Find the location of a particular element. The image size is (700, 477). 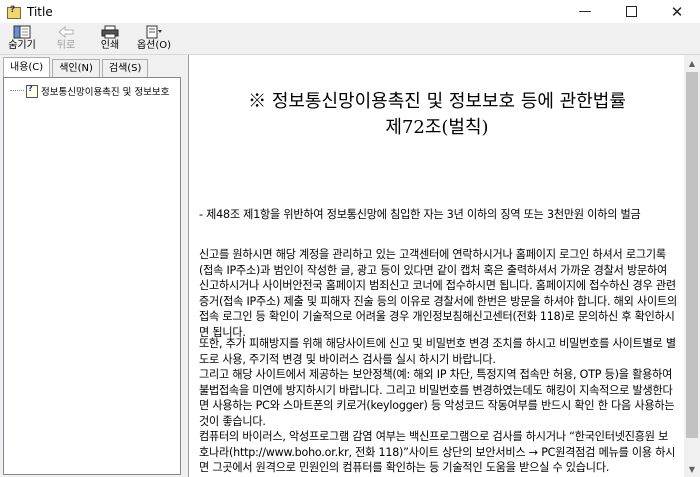

tree-item-label: 정보통신망이용촉진 및 정보보호 is located at coordinates (105, 92).